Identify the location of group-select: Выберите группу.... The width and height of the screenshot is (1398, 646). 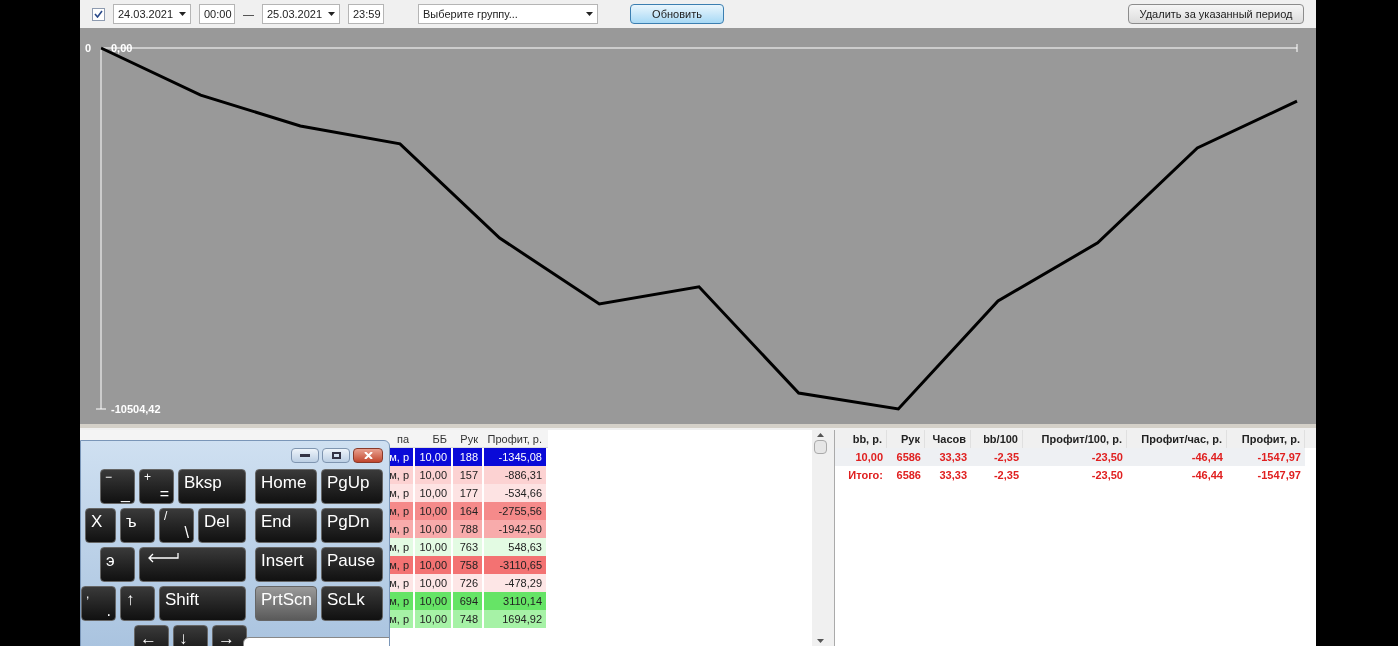
(508, 14).